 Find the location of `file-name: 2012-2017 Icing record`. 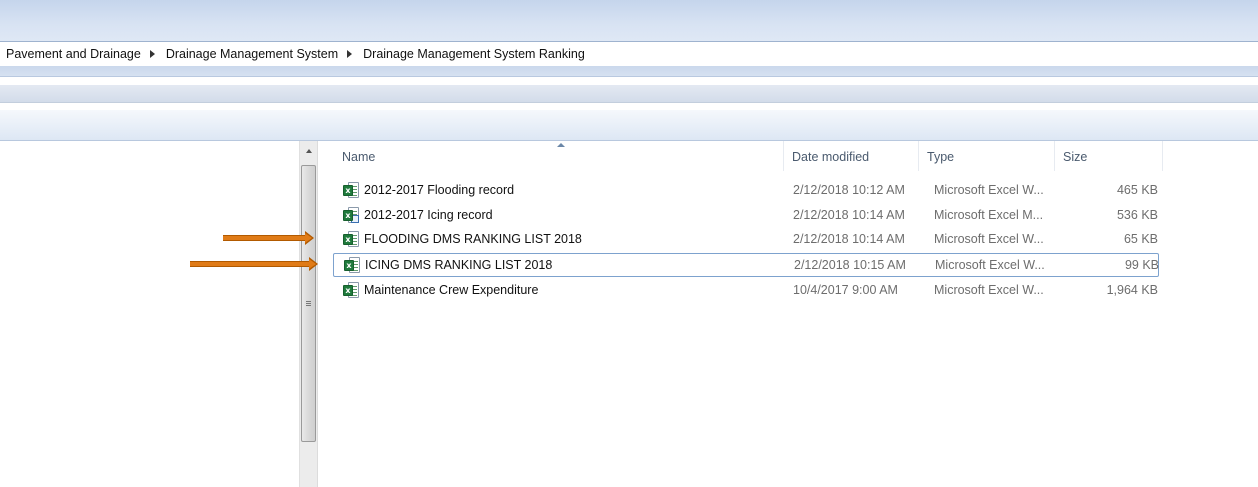

file-name: 2012-2017 Icing record is located at coordinates (428, 215).